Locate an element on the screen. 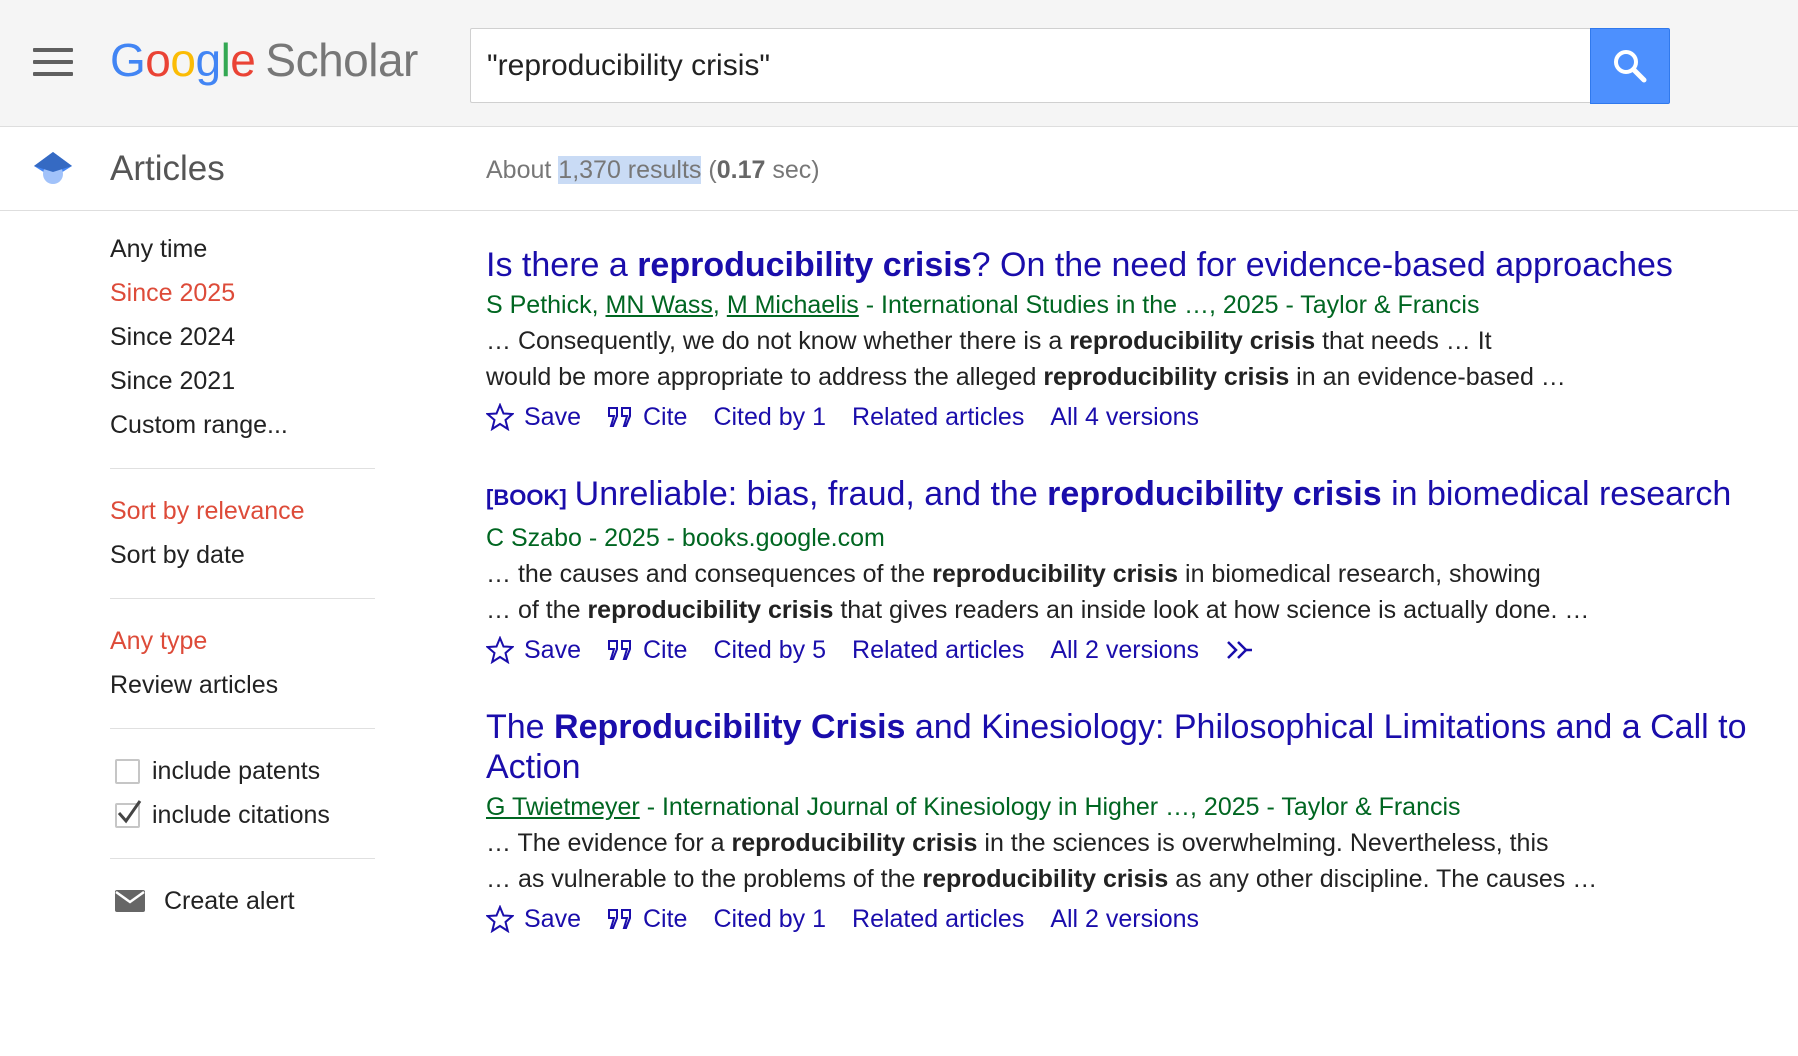 This screenshot has width=1798, height=1056. create-alert-link: Create alert is located at coordinates (242, 901).